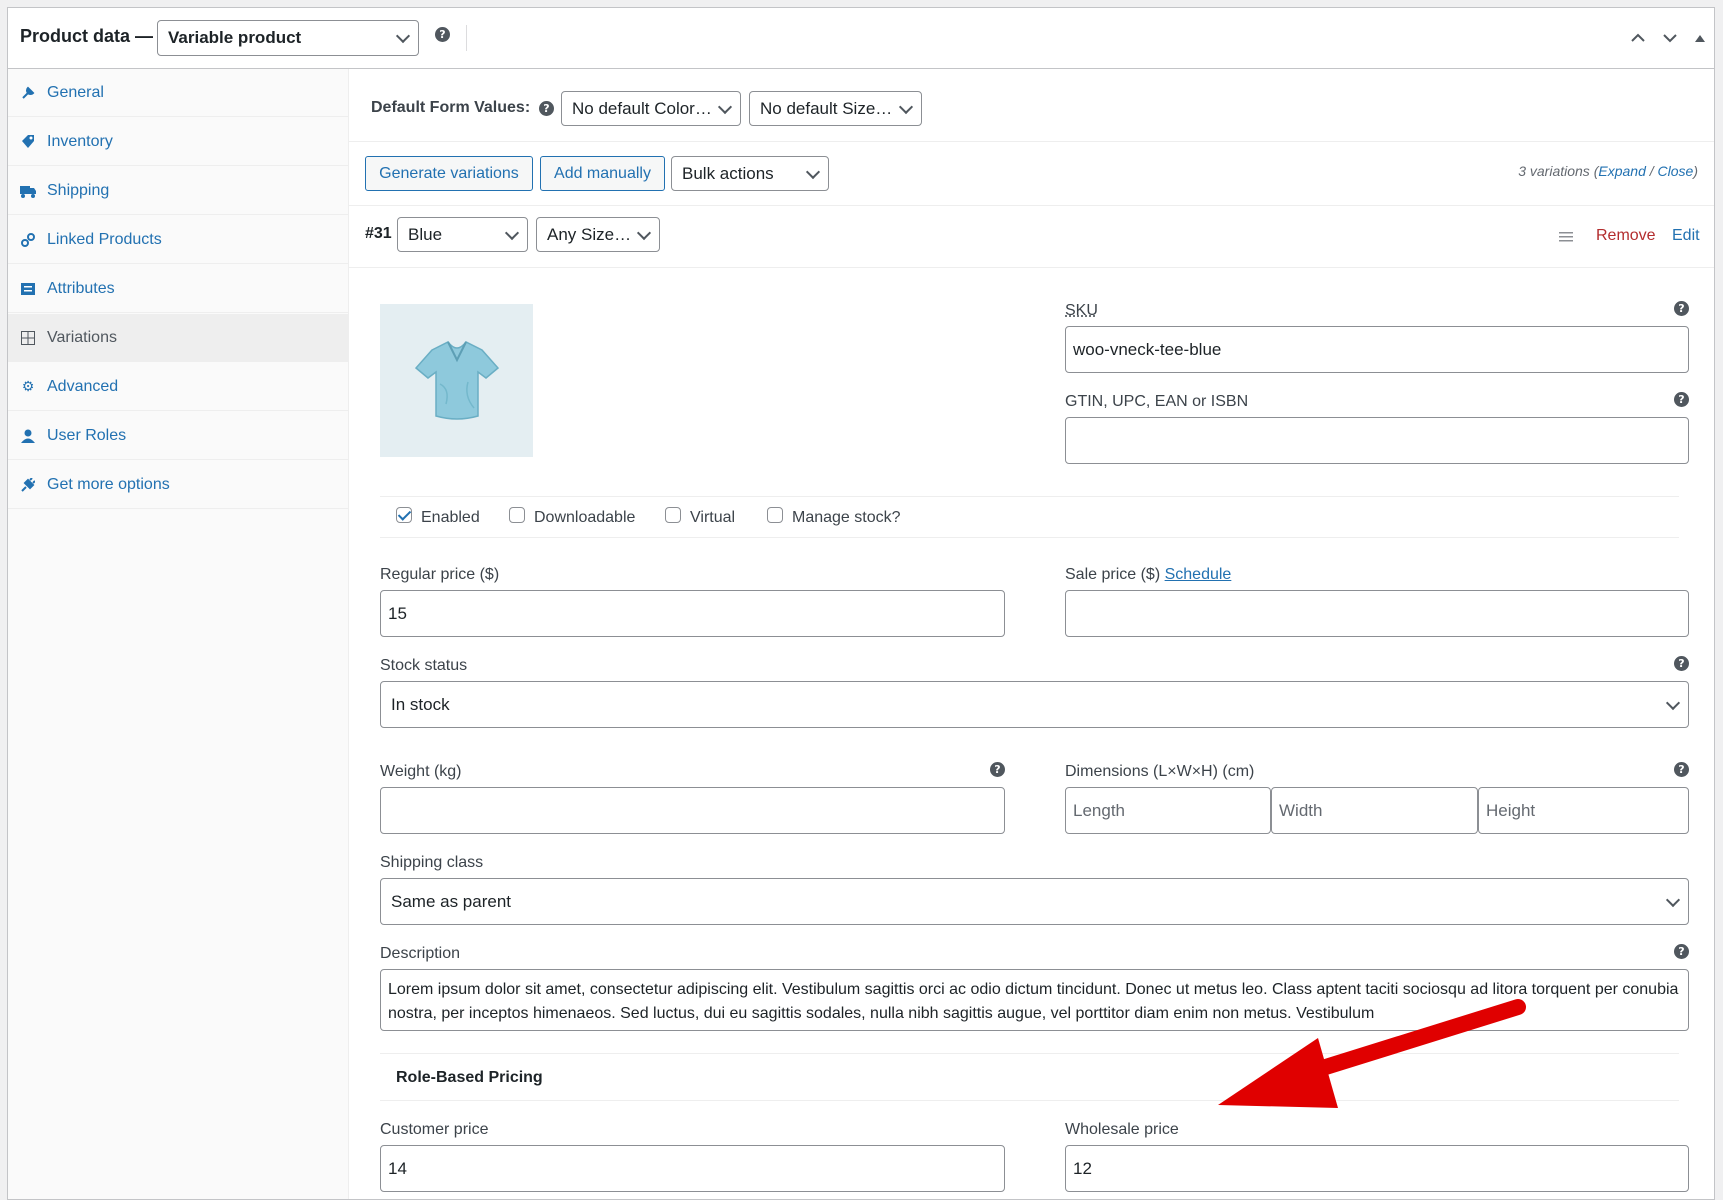 This screenshot has height=1200, width=1723. What do you see at coordinates (1372, 1053) in the screenshot?
I see `annotation-arrow-icon` at bounding box center [1372, 1053].